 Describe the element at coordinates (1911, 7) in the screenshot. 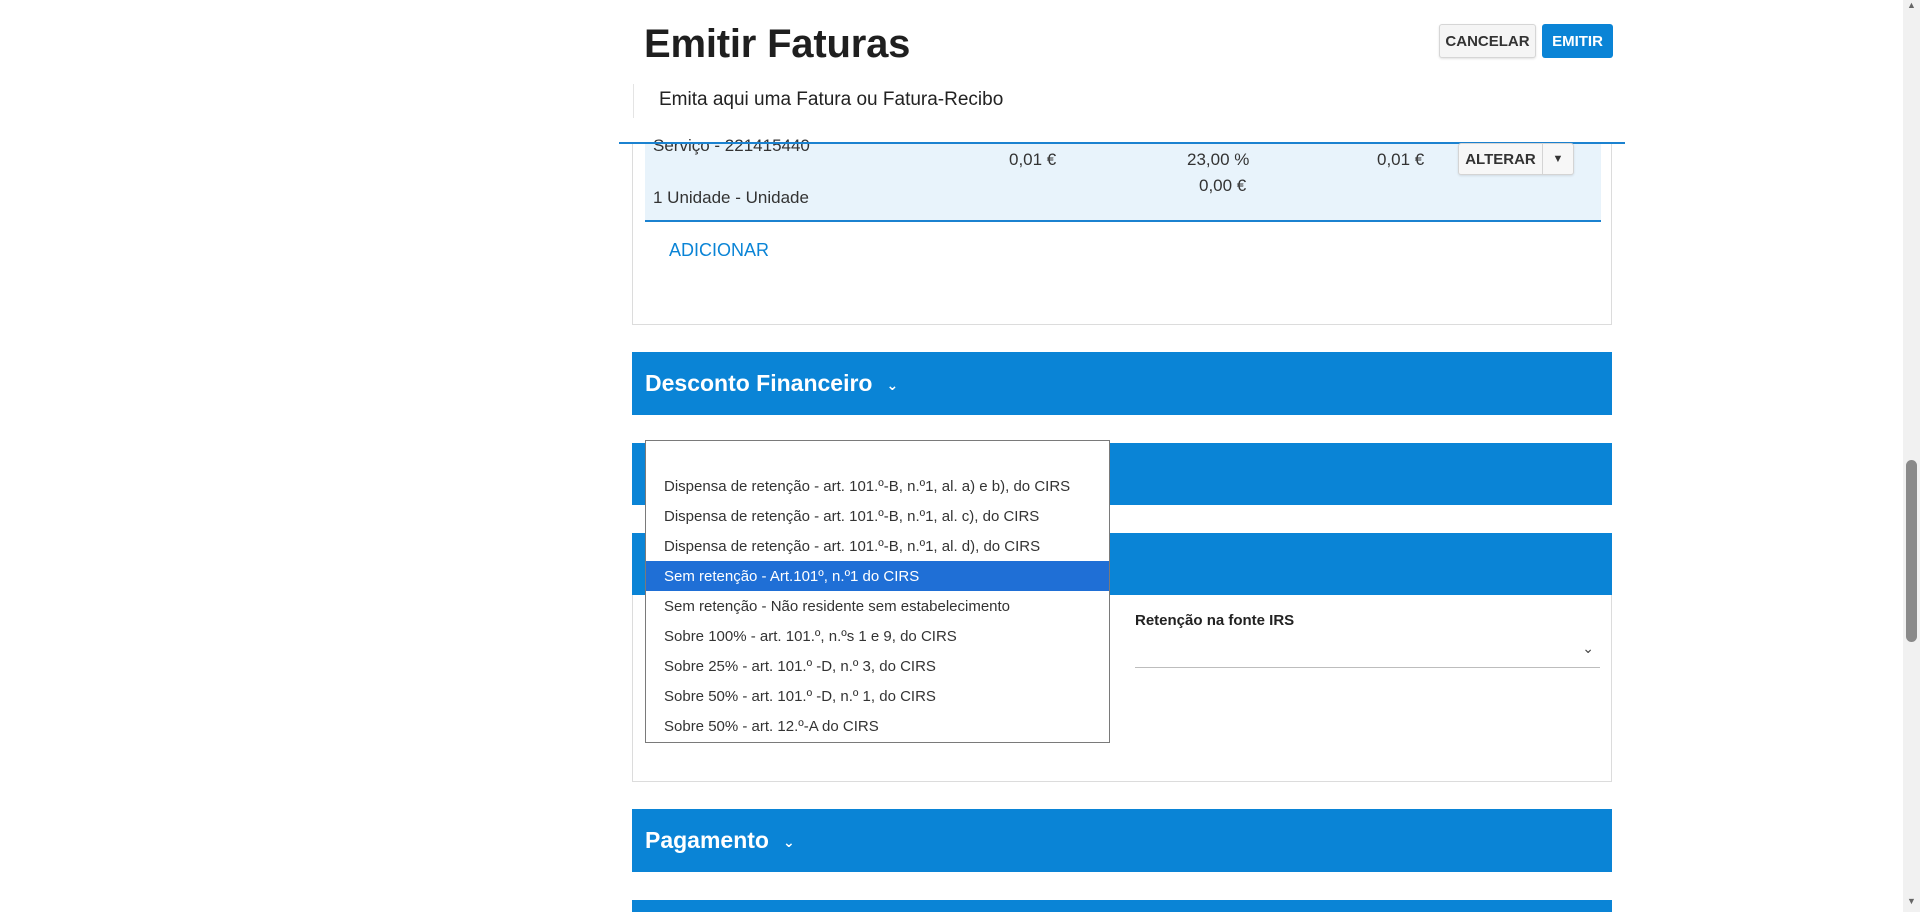

I see `scroll-up-icon: ▲` at that location.